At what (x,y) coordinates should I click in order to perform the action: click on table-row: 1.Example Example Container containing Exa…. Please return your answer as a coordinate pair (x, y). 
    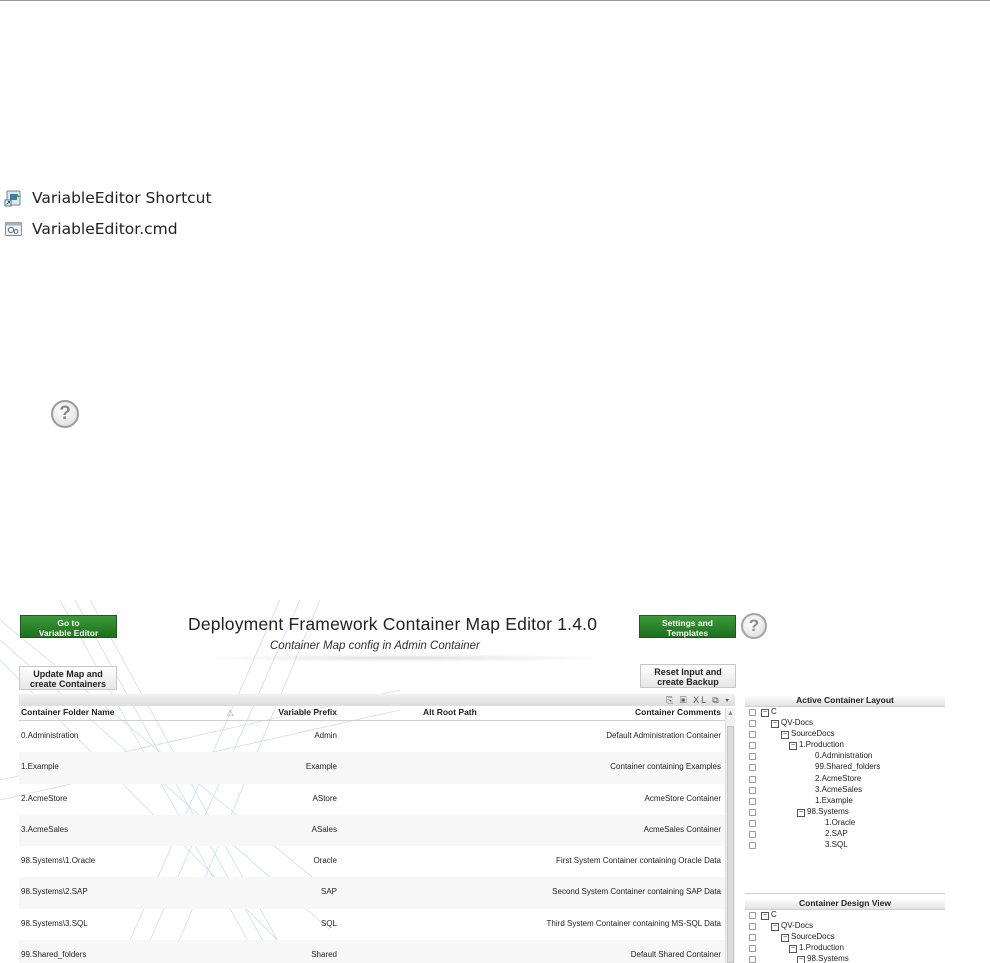
    Looking at the image, I should click on (372, 768).